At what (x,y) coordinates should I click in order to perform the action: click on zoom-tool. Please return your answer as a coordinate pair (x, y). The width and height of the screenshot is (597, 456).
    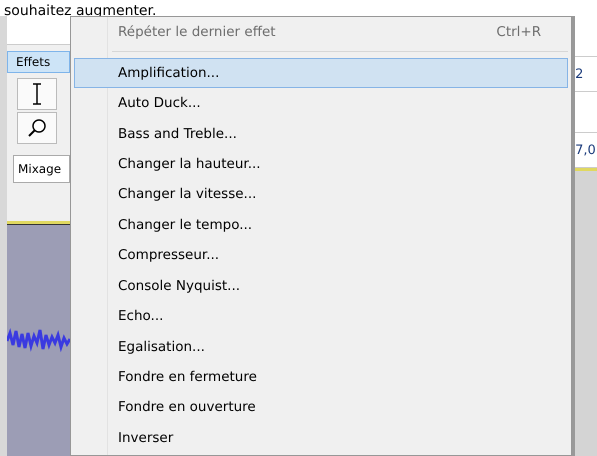
    Looking at the image, I should click on (37, 128).